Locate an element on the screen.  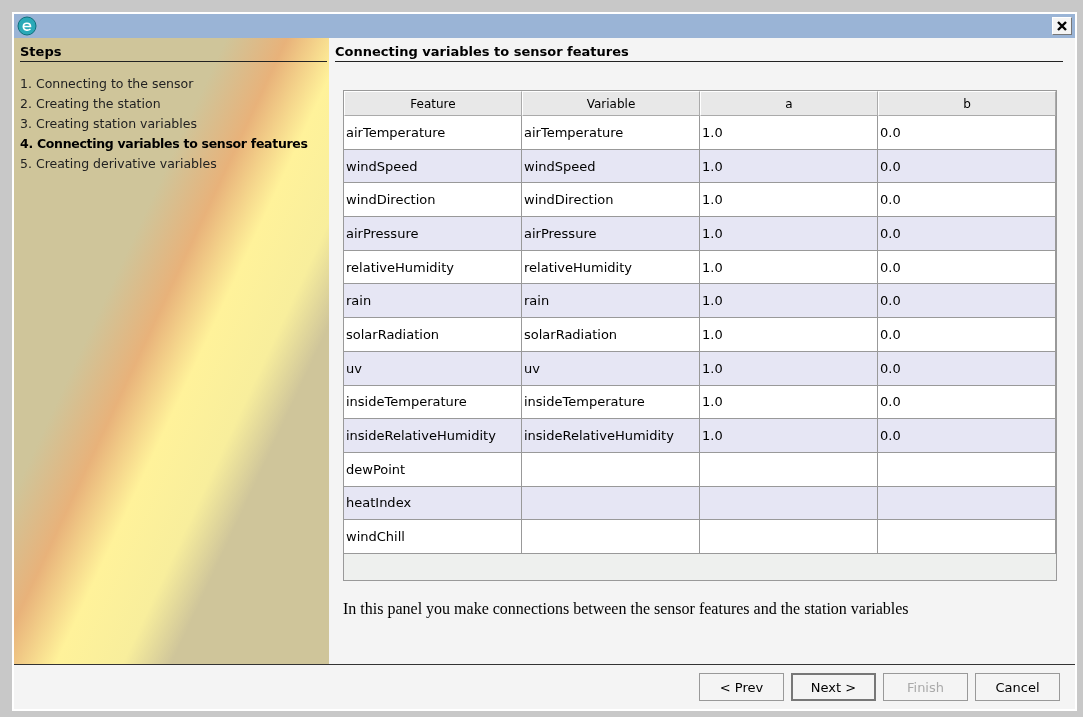
table-cell: dewPoint is located at coordinates (433, 469).